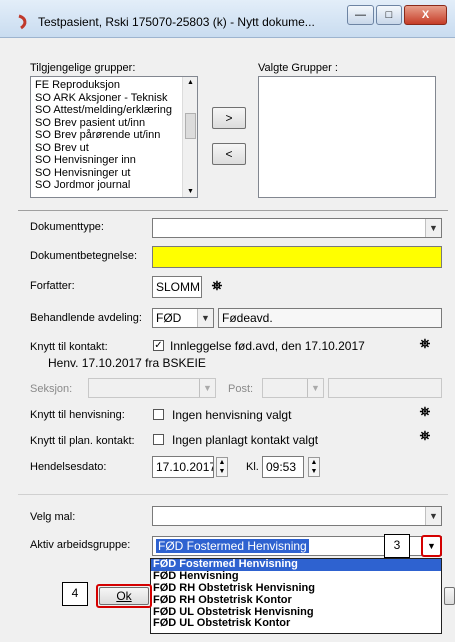 The height and width of the screenshot is (642, 455). What do you see at coordinates (252, 467) in the screenshot?
I see `kl-label: Kl.` at bounding box center [252, 467].